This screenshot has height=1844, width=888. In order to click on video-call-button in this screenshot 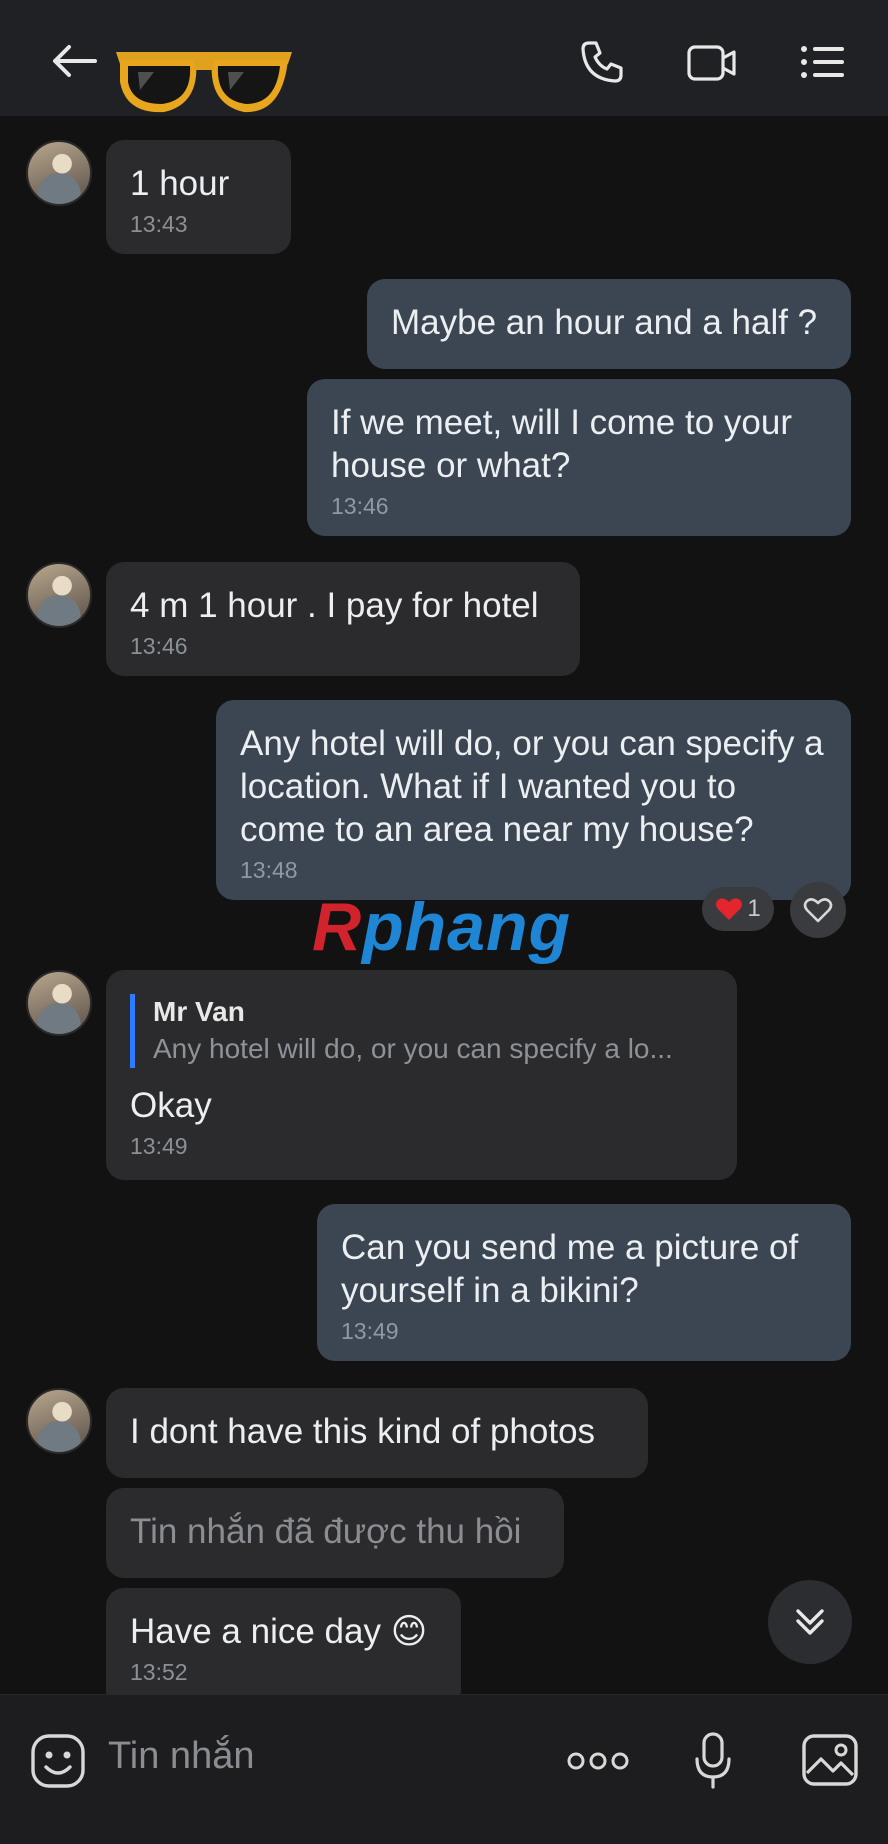, I will do `click(712, 63)`.